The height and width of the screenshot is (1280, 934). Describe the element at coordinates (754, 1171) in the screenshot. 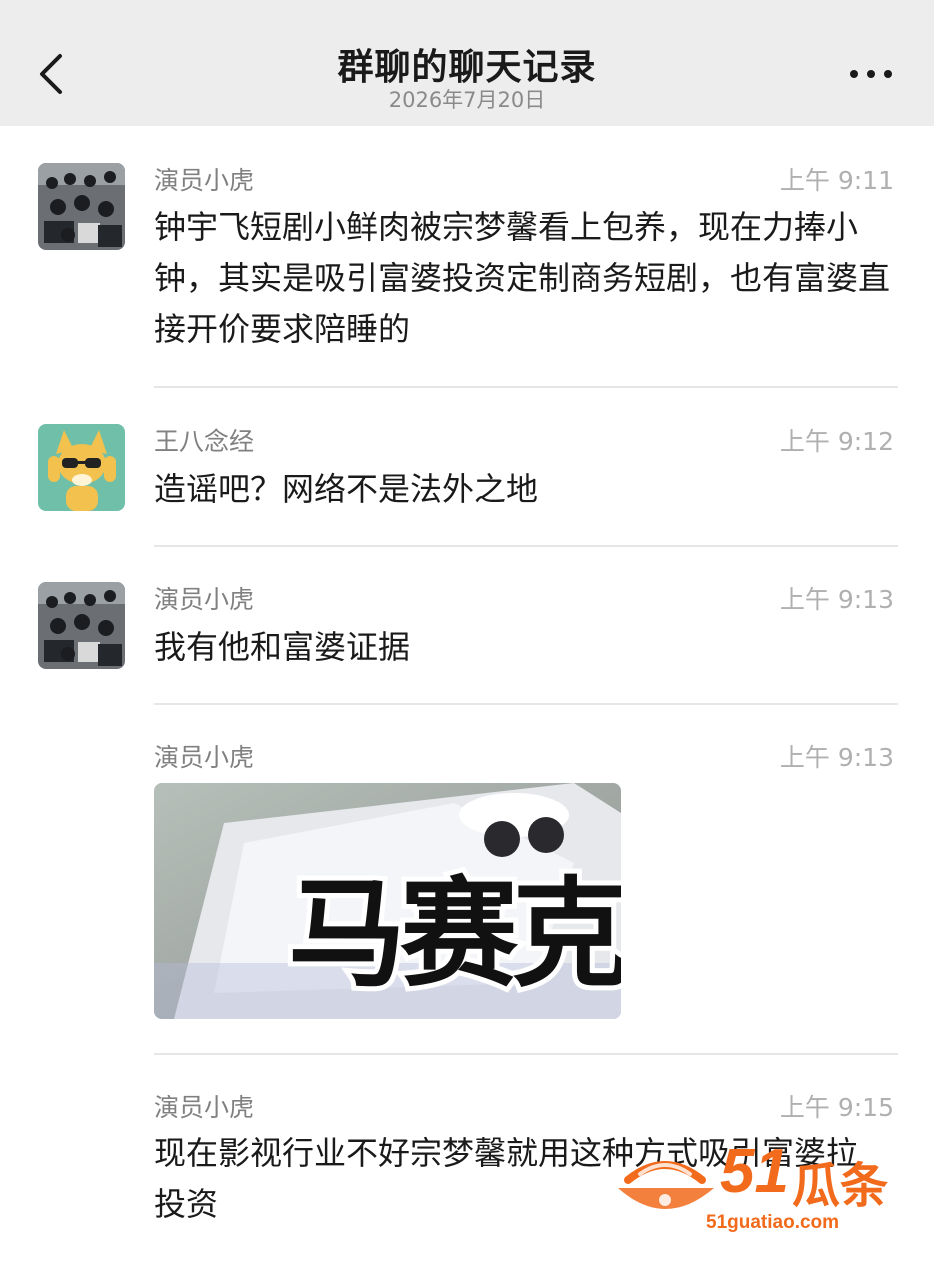

I see `watermark-number: 51` at that location.